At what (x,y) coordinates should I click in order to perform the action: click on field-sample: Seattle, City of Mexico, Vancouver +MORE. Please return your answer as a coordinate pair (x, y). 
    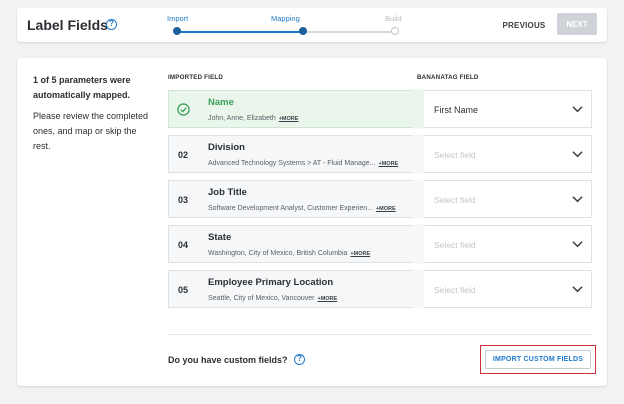
    Looking at the image, I should click on (272, 298).